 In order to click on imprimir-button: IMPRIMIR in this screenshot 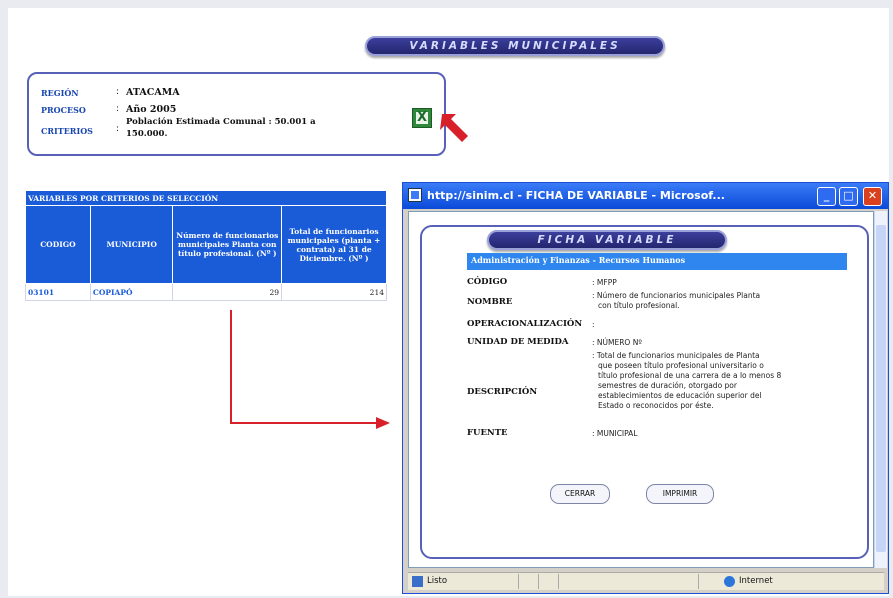, I will do `click(680, 494)`.